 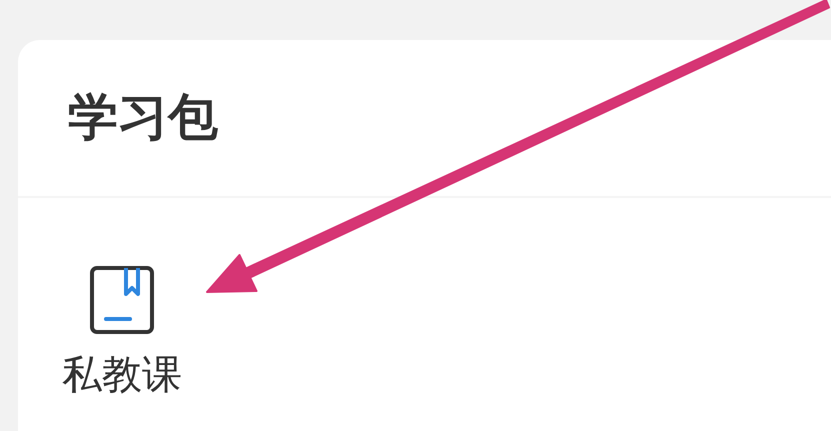 I want to click on book-icon, so click(x=122, y=300).